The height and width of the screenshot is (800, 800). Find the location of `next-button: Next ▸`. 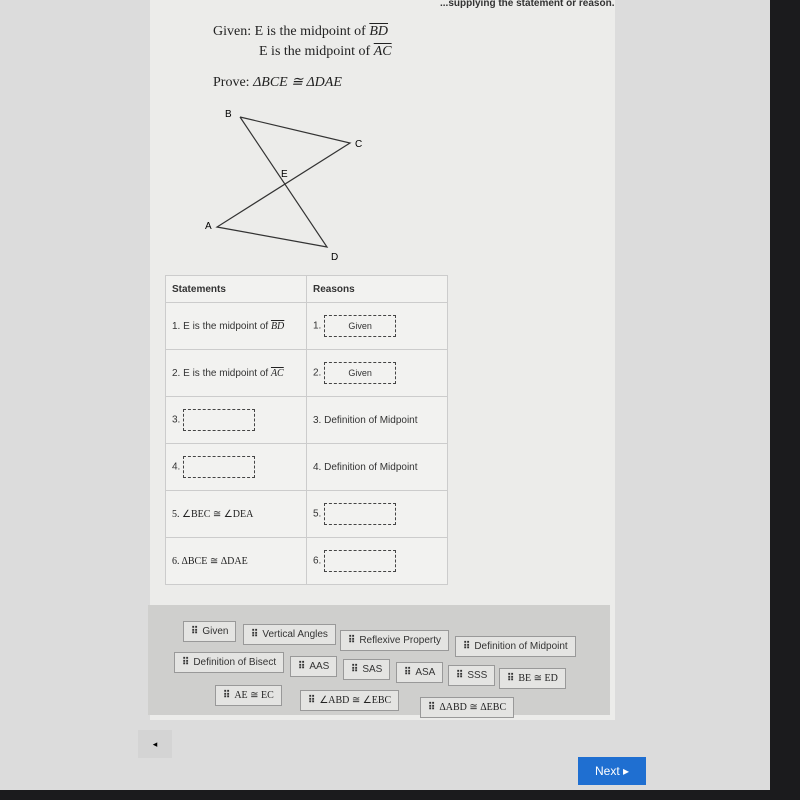

next-button: Next ▸ is located at coordinates (612, 771).